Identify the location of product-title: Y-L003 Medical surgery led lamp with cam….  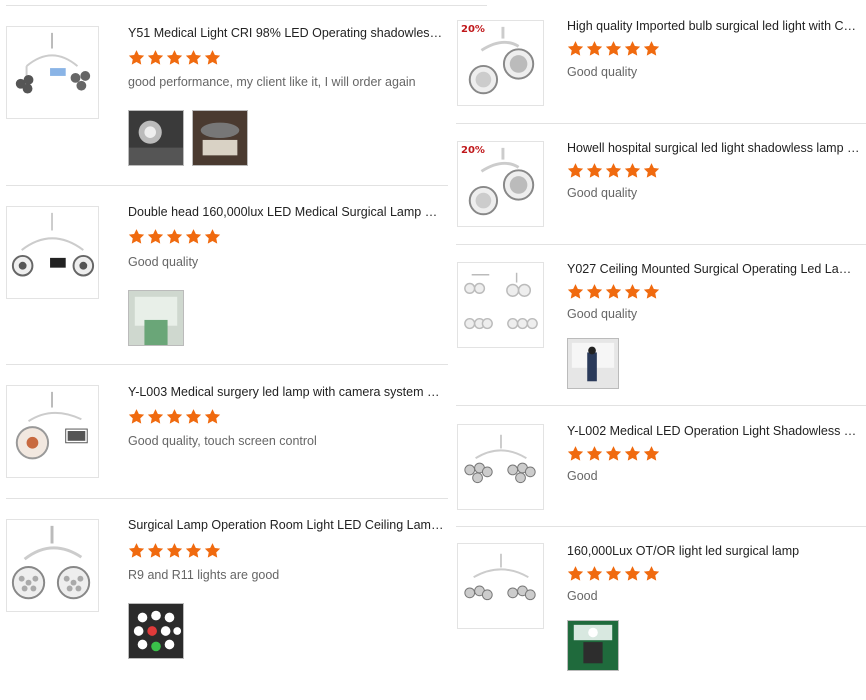
(287, 392).